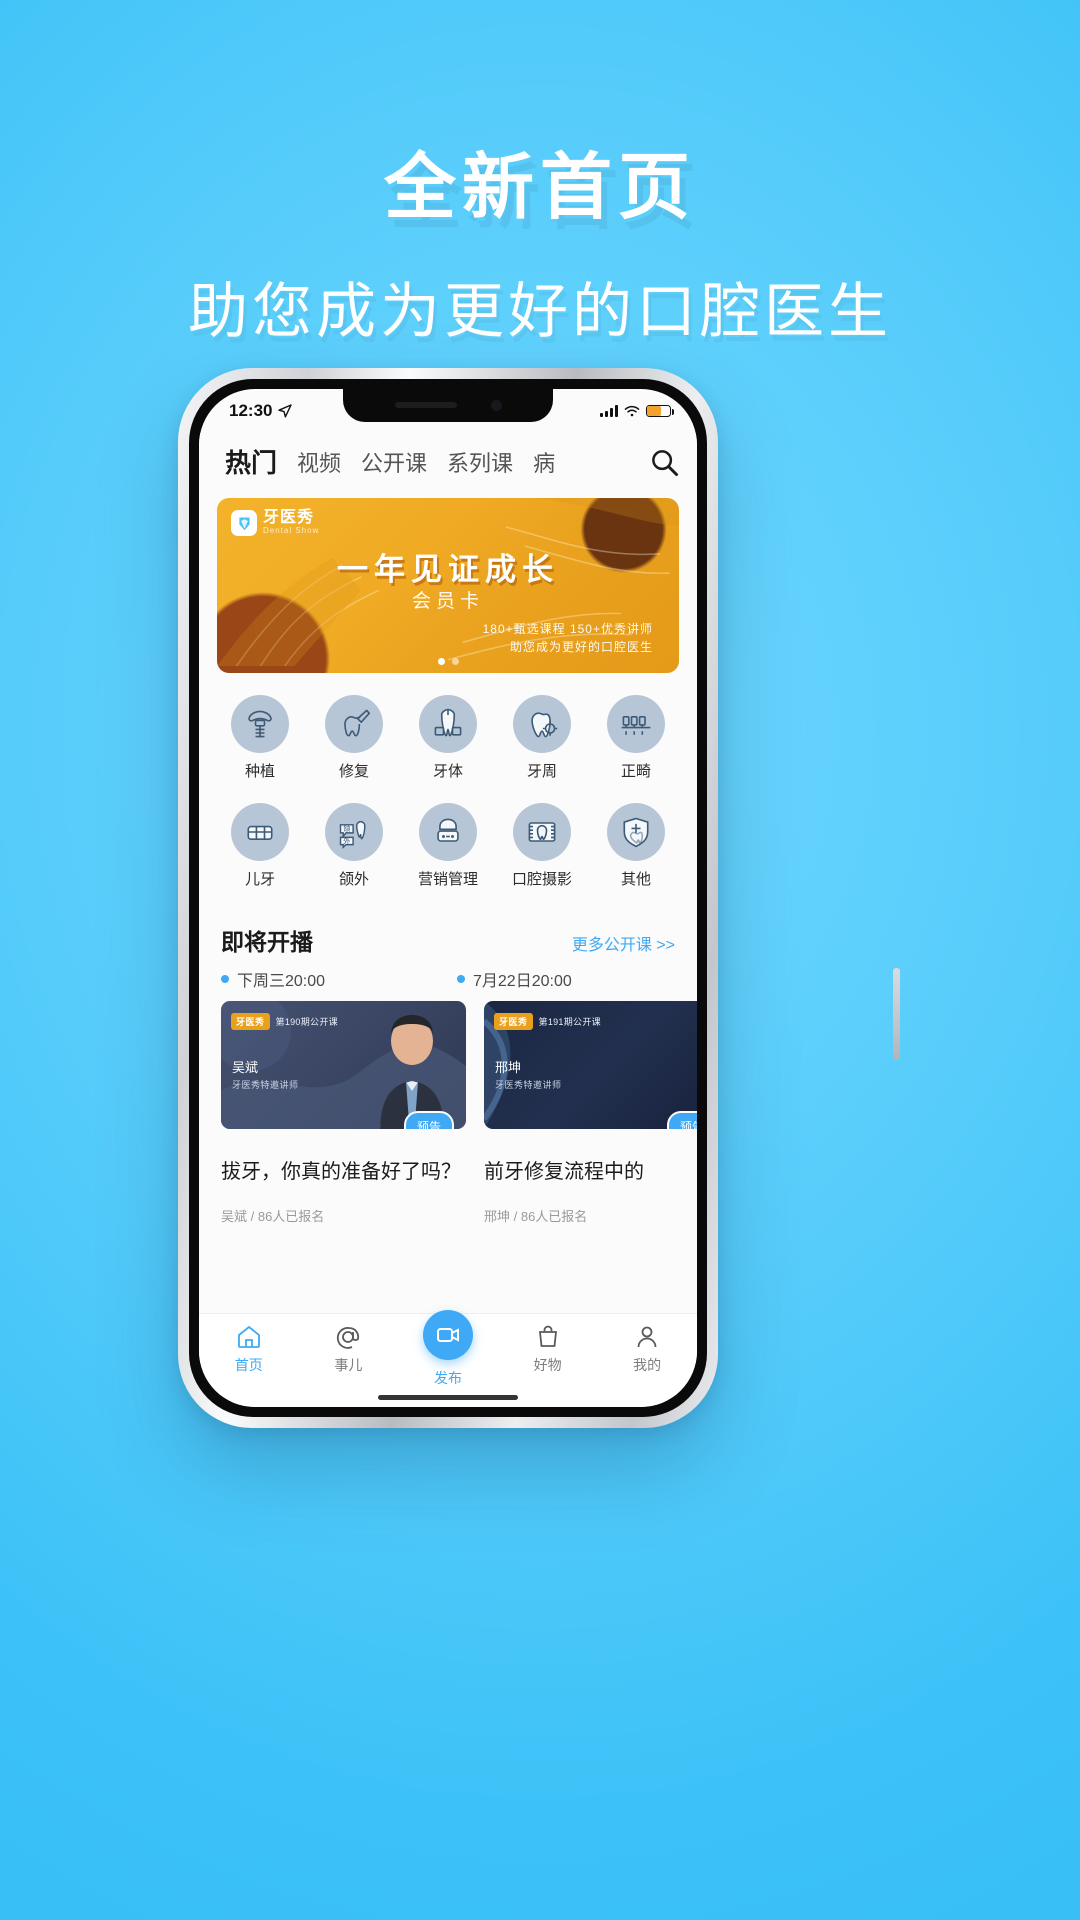  What do you see at coordinates (590, 1169) in the screenshot?
I see `live-card-title: 前牙修复流程中的` at bounding box center [590, 1169].